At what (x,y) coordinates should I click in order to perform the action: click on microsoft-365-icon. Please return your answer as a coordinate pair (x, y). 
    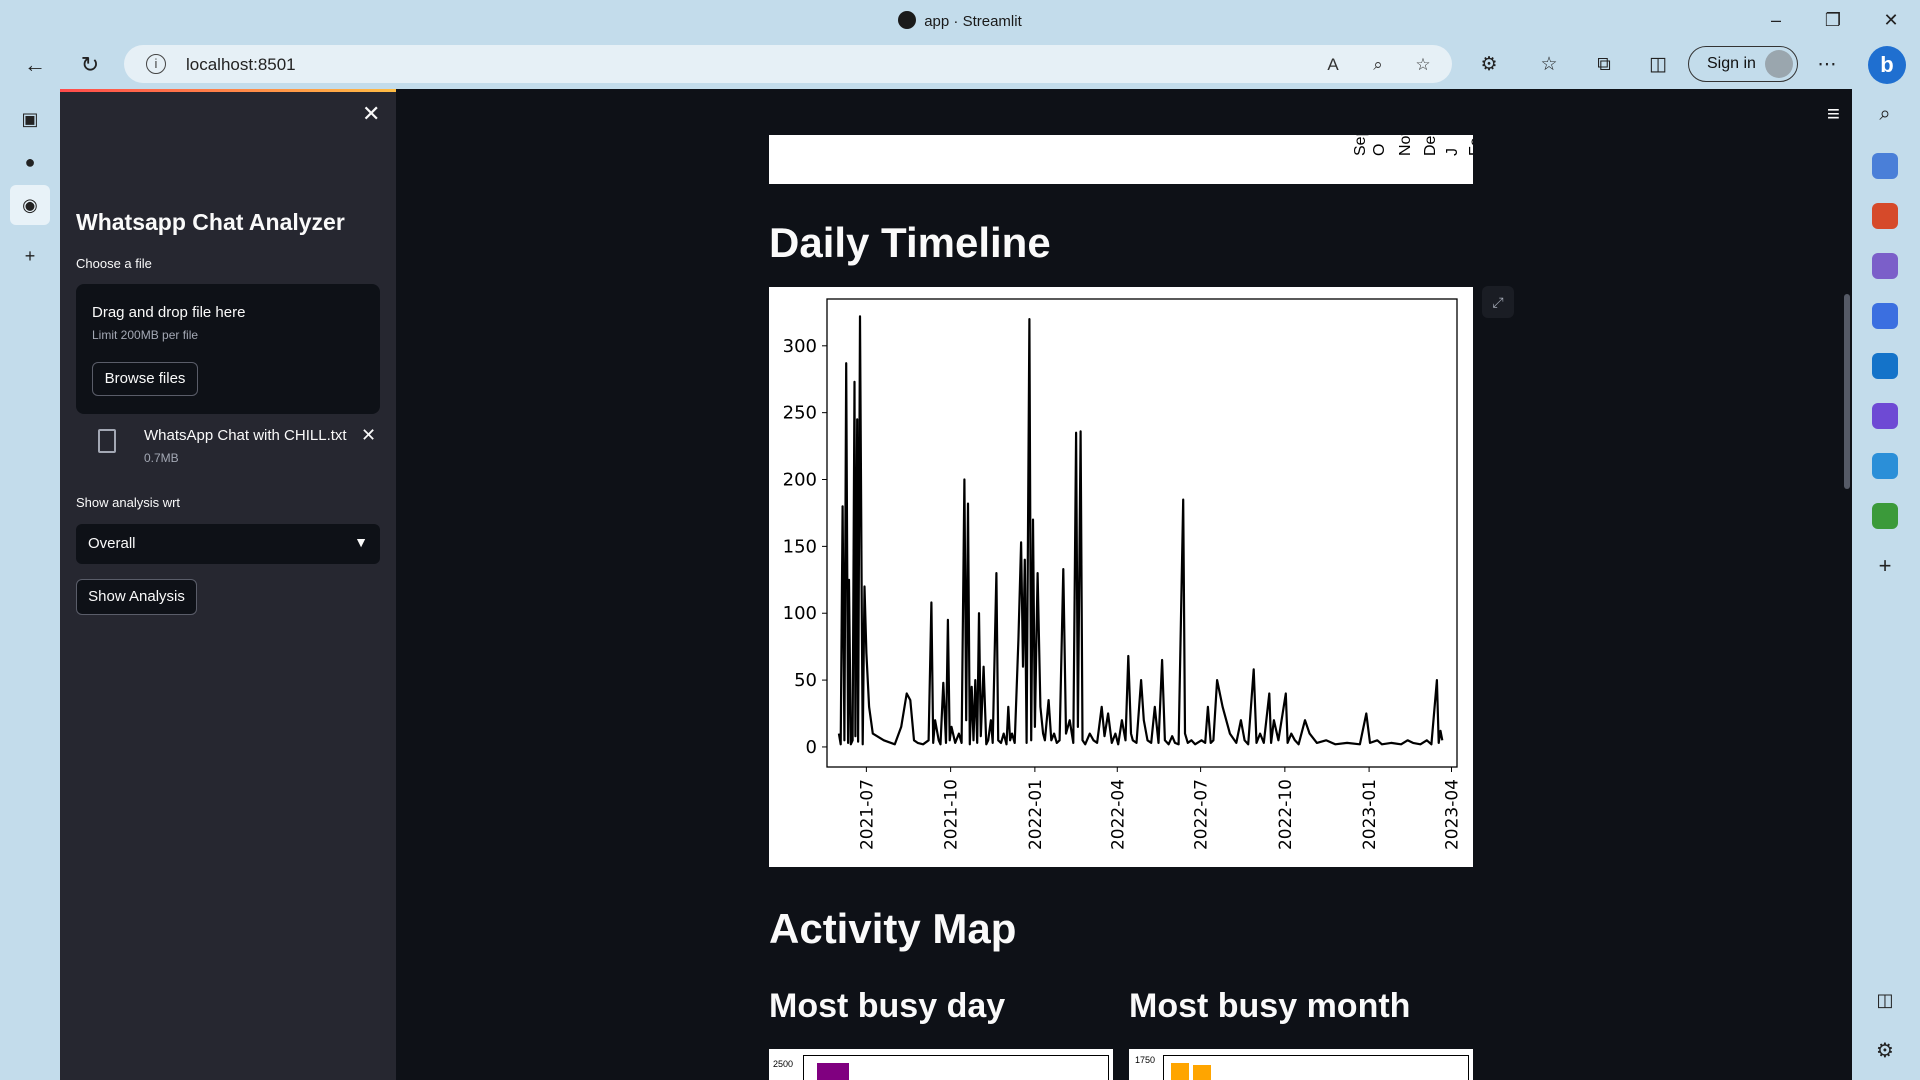
    Looking at the image, I should click on (1885, 316).